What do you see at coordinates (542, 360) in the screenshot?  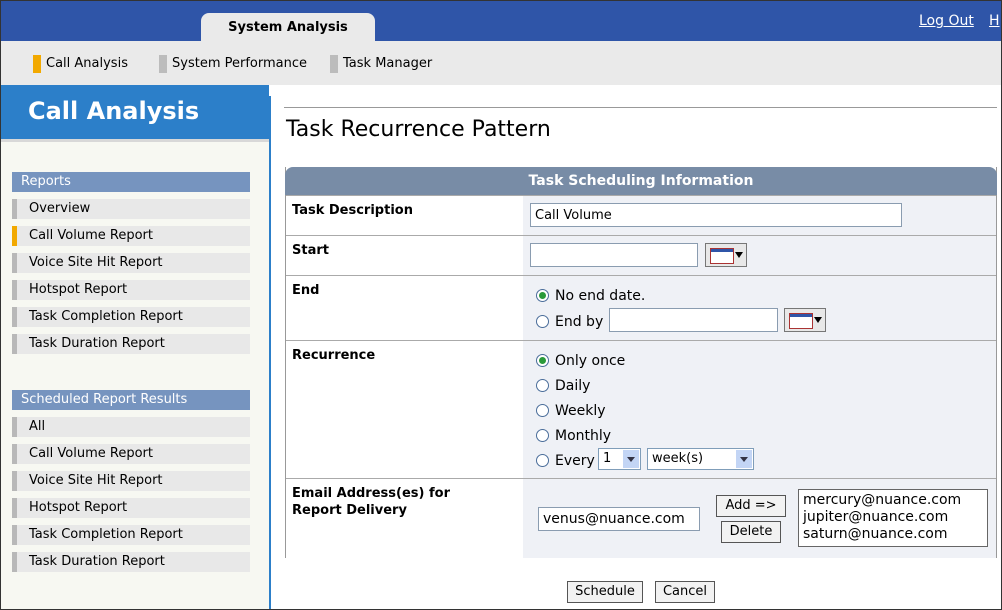 I see `recurrence-only-once-radio` at bounding box center [542, 360].